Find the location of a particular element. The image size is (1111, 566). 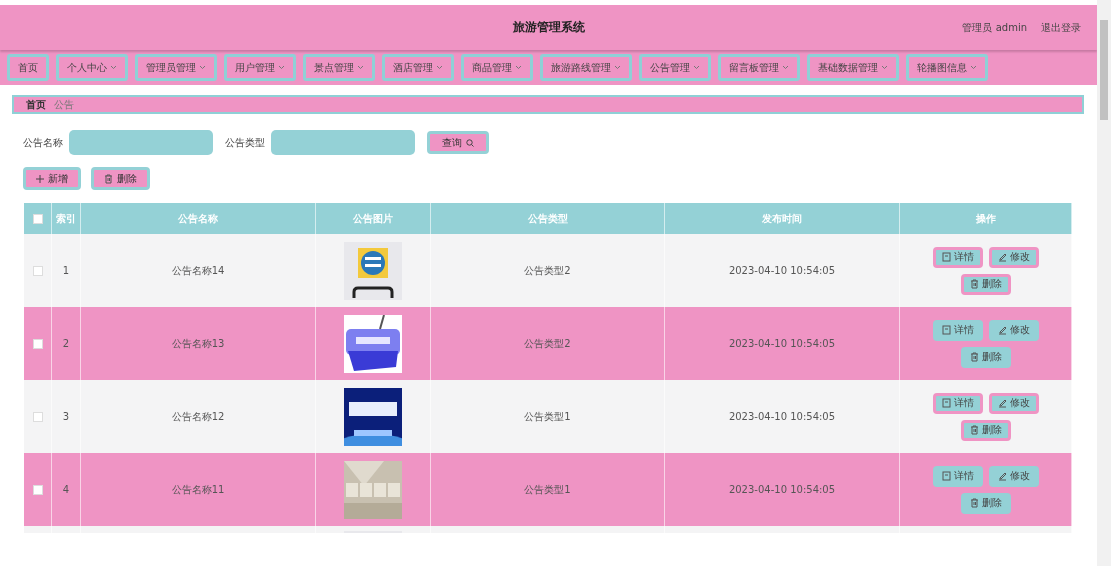

breadcrumb-item: 公告 is located at coordinates (64, 104).